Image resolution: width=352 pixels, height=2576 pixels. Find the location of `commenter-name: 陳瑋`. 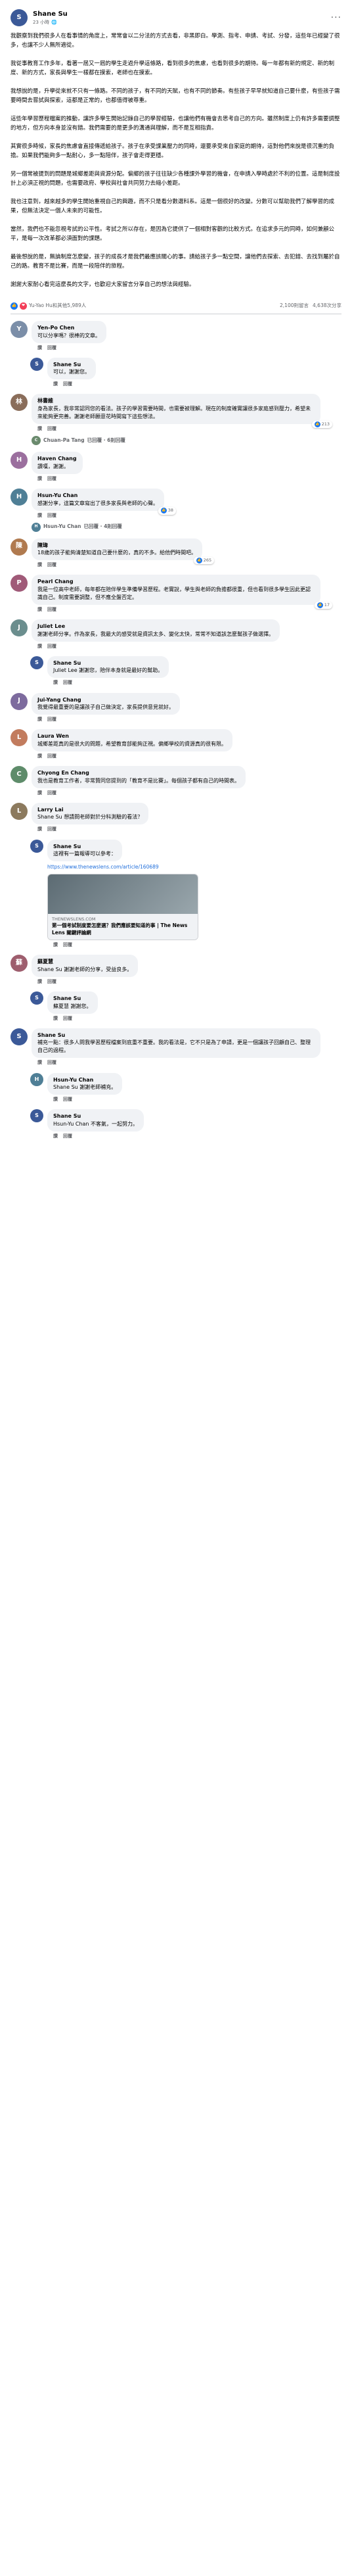

commenter-name: 陳瑋 is located at coordinates (116, 546).